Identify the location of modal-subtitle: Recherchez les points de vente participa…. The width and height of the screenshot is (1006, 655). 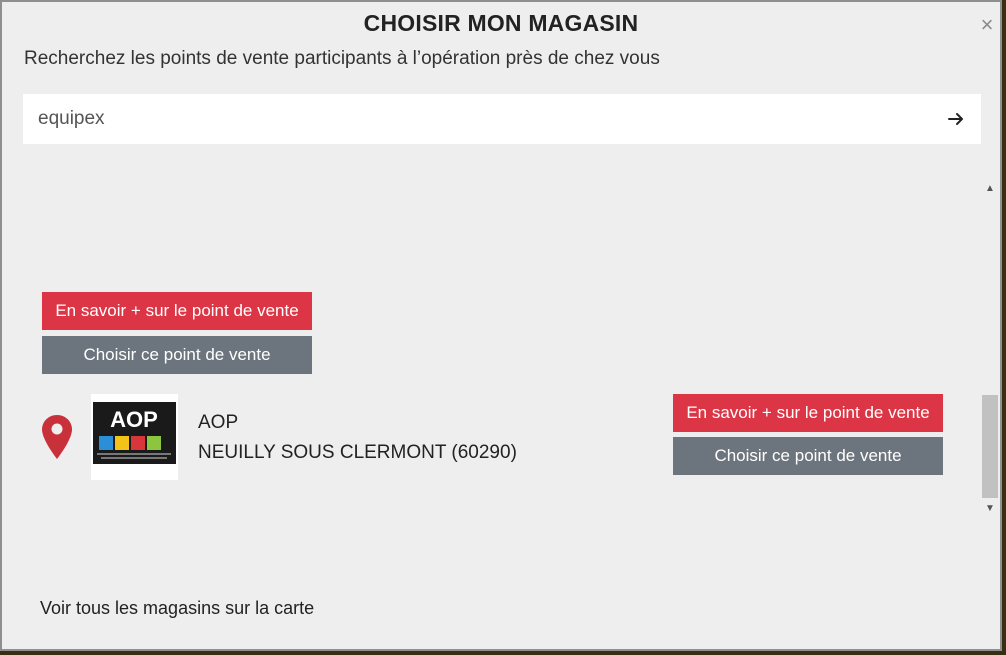
(342, 58).